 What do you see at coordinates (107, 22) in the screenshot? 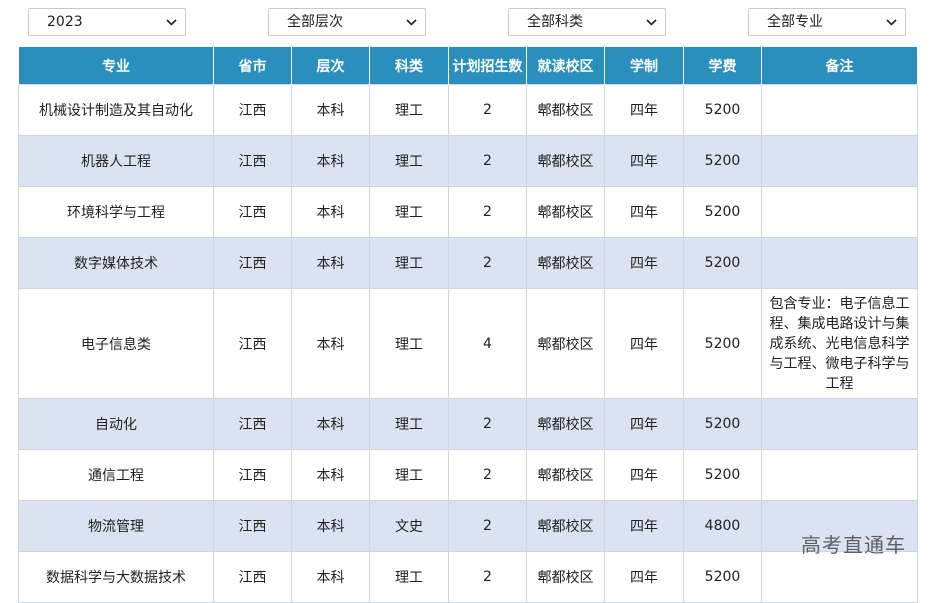
I see `year-select: 2023` at bounding box center [107, 22].